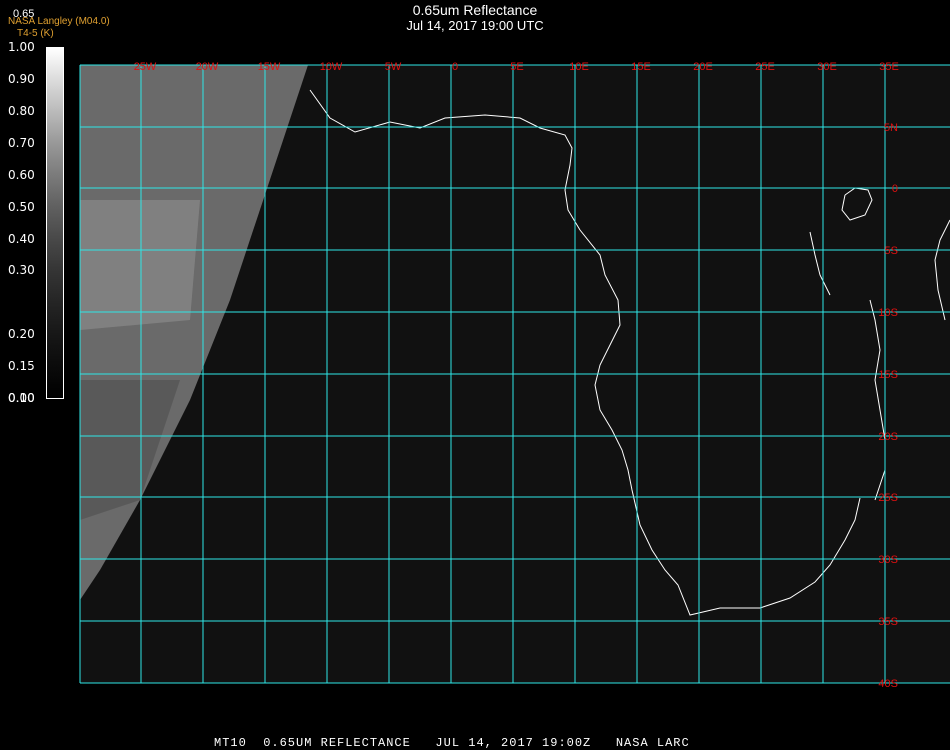  What do you see at coordinates (331, 67) in the screenshot?
I see `longitude-label: 10W` at bounding box center [331, 67].